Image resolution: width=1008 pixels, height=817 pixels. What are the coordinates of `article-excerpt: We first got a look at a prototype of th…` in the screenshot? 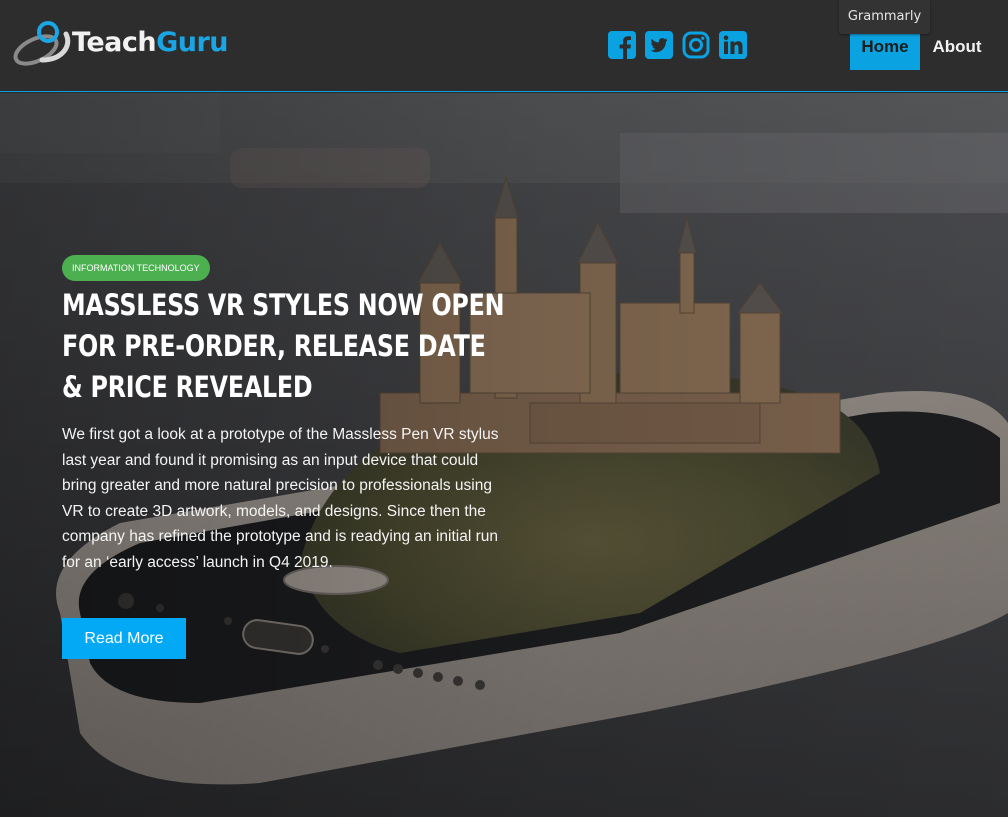 It's located at (280, 498).